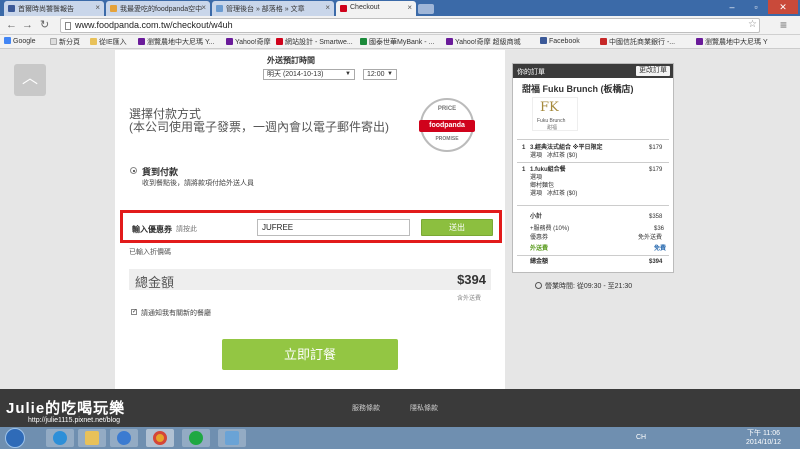  Describe the element at coordinates (536, 217) in the screenshot. I see `subtotal-label: 小計` at that location.